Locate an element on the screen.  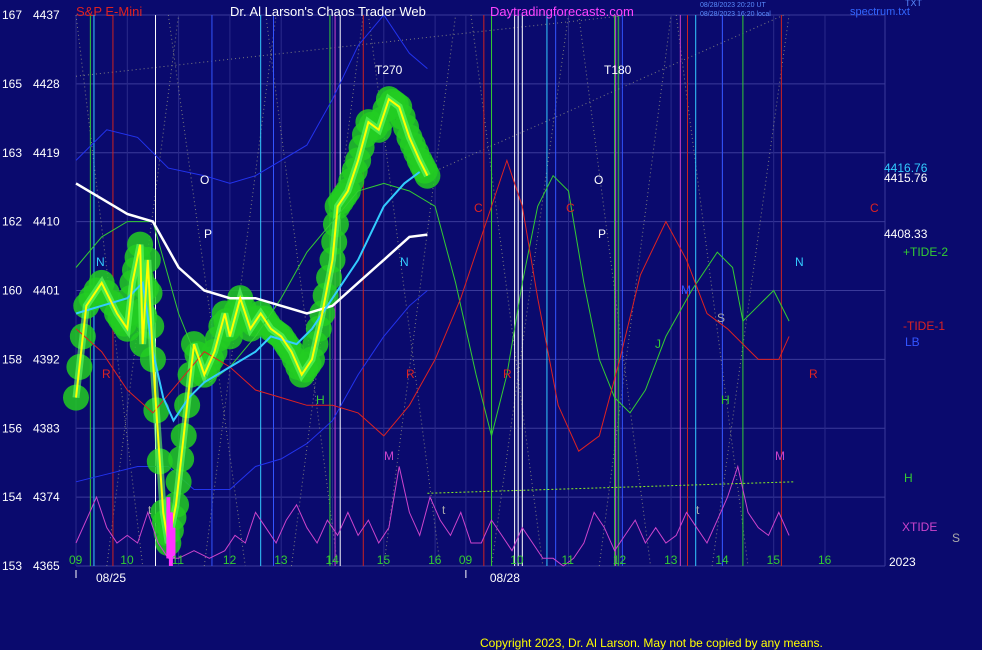
x-date-label: 08/28 is located at coordinates (505, 578).